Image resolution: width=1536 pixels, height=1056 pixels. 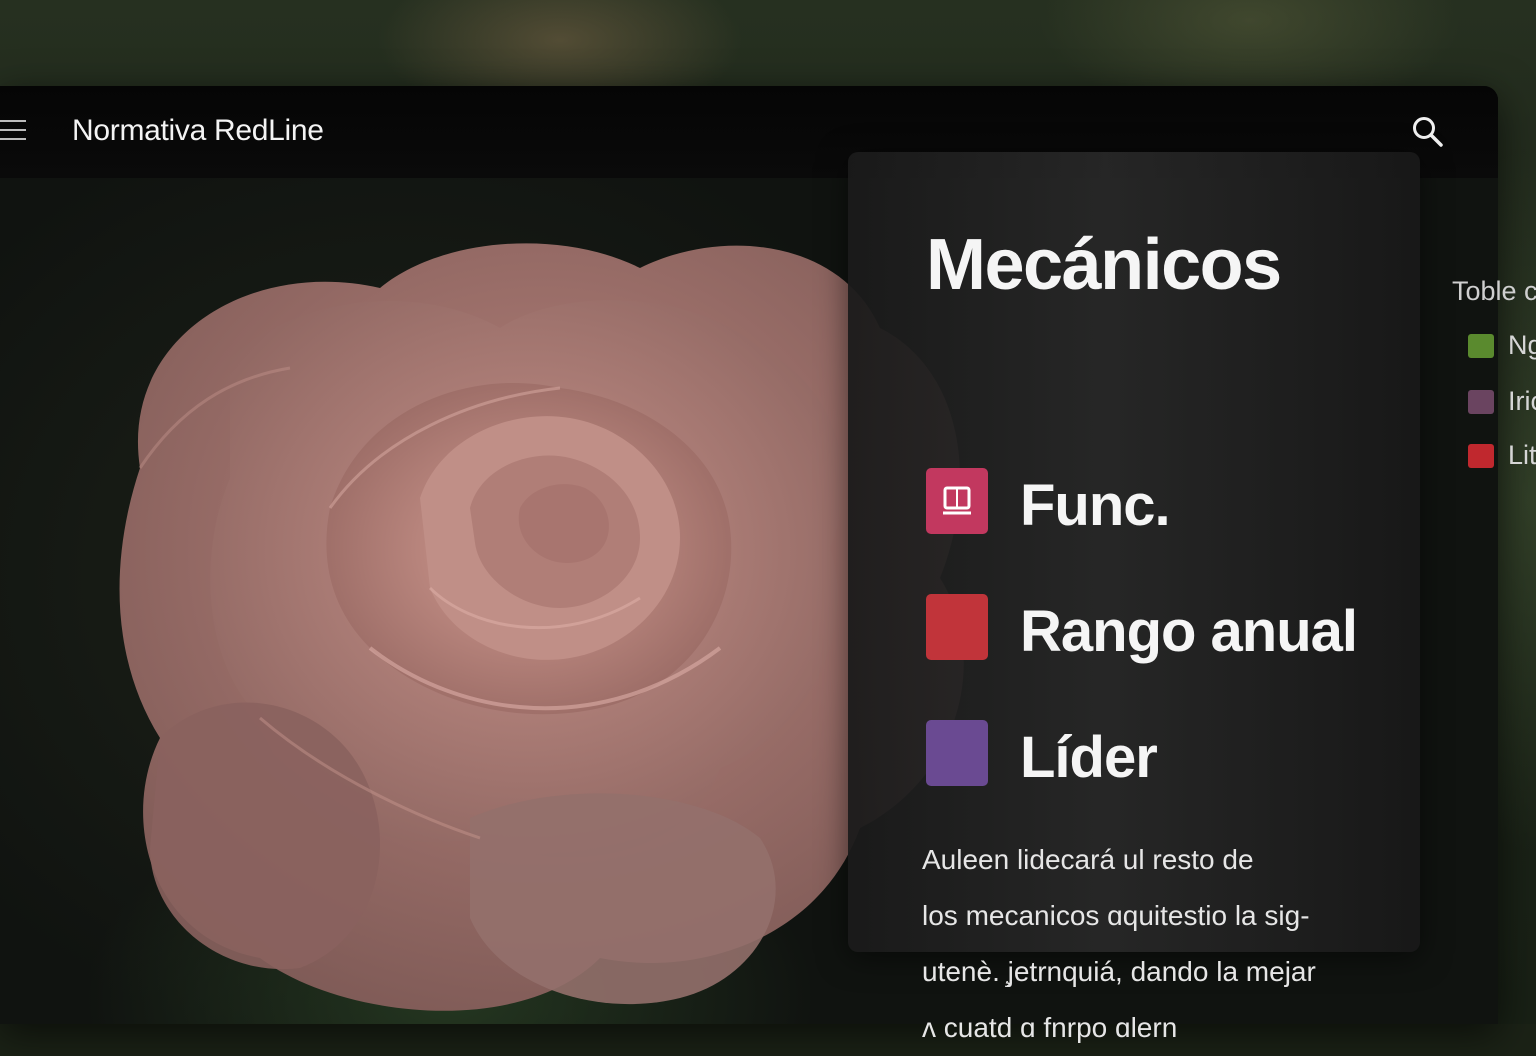 I want to click on legend-label: Func., so click(x=1095, y=505).